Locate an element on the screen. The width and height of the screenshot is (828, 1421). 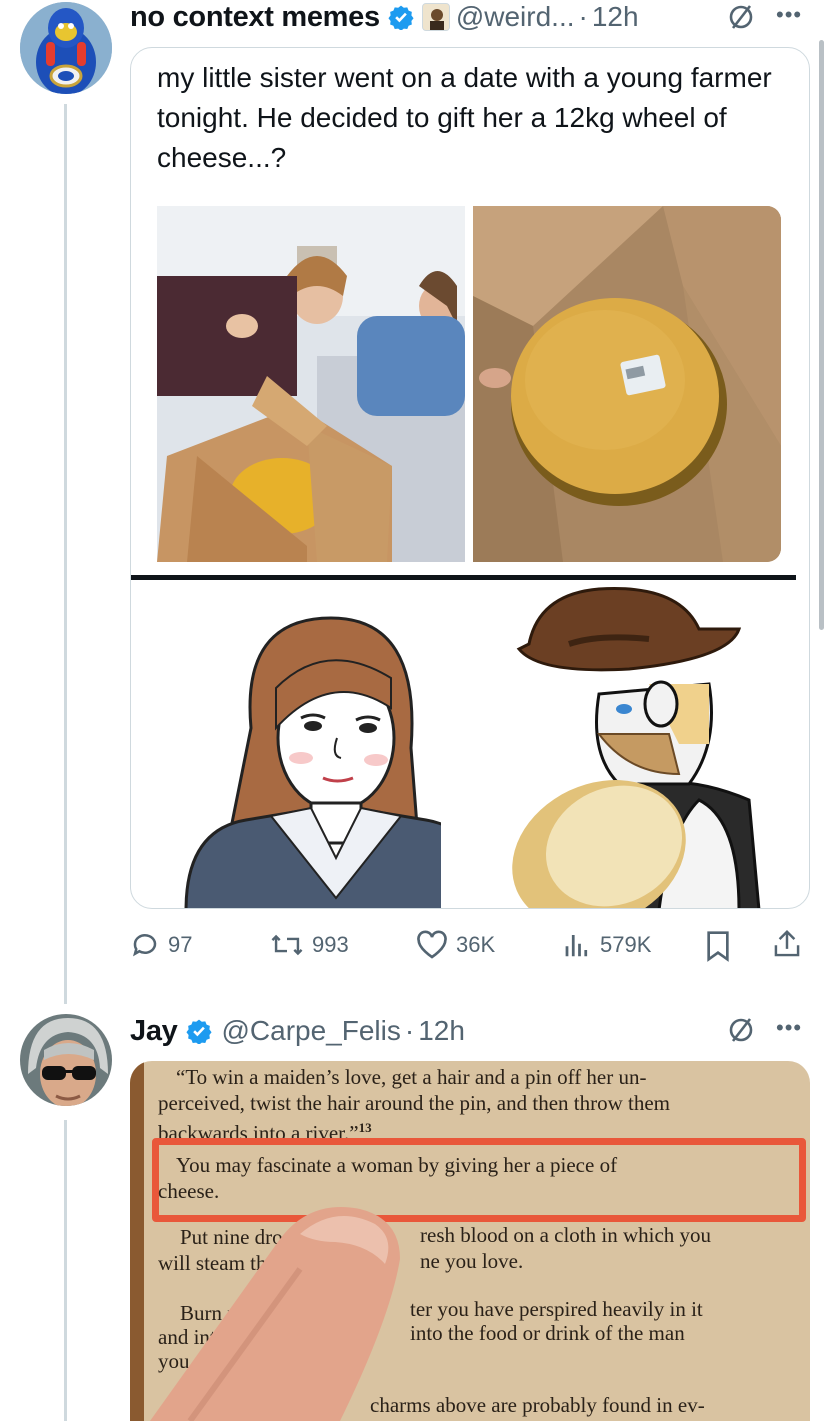
scrollbar is located at coordinates (821, 335).